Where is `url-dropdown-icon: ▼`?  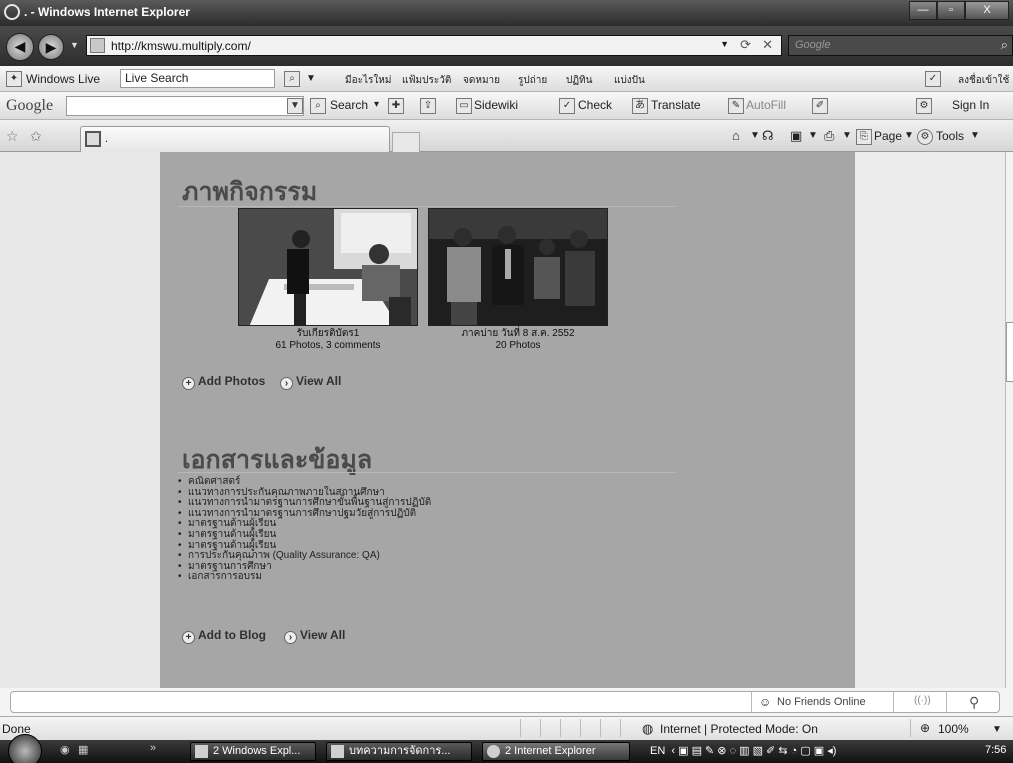 url-dropdown-icon: ▼ is located at coordinates (724, 44).